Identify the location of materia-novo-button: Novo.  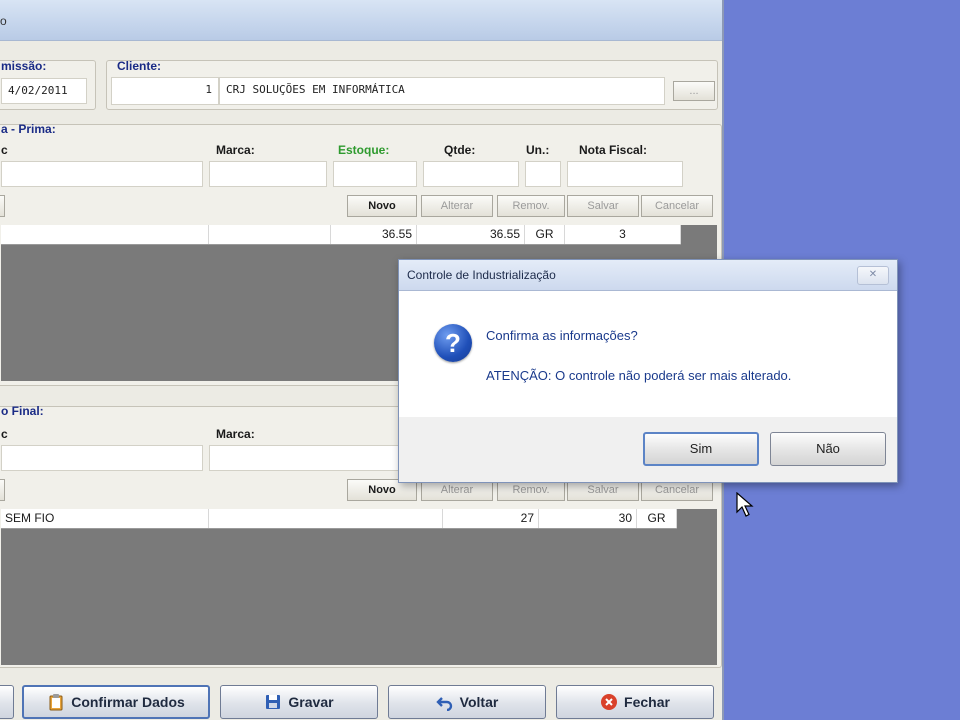
(382, 206).